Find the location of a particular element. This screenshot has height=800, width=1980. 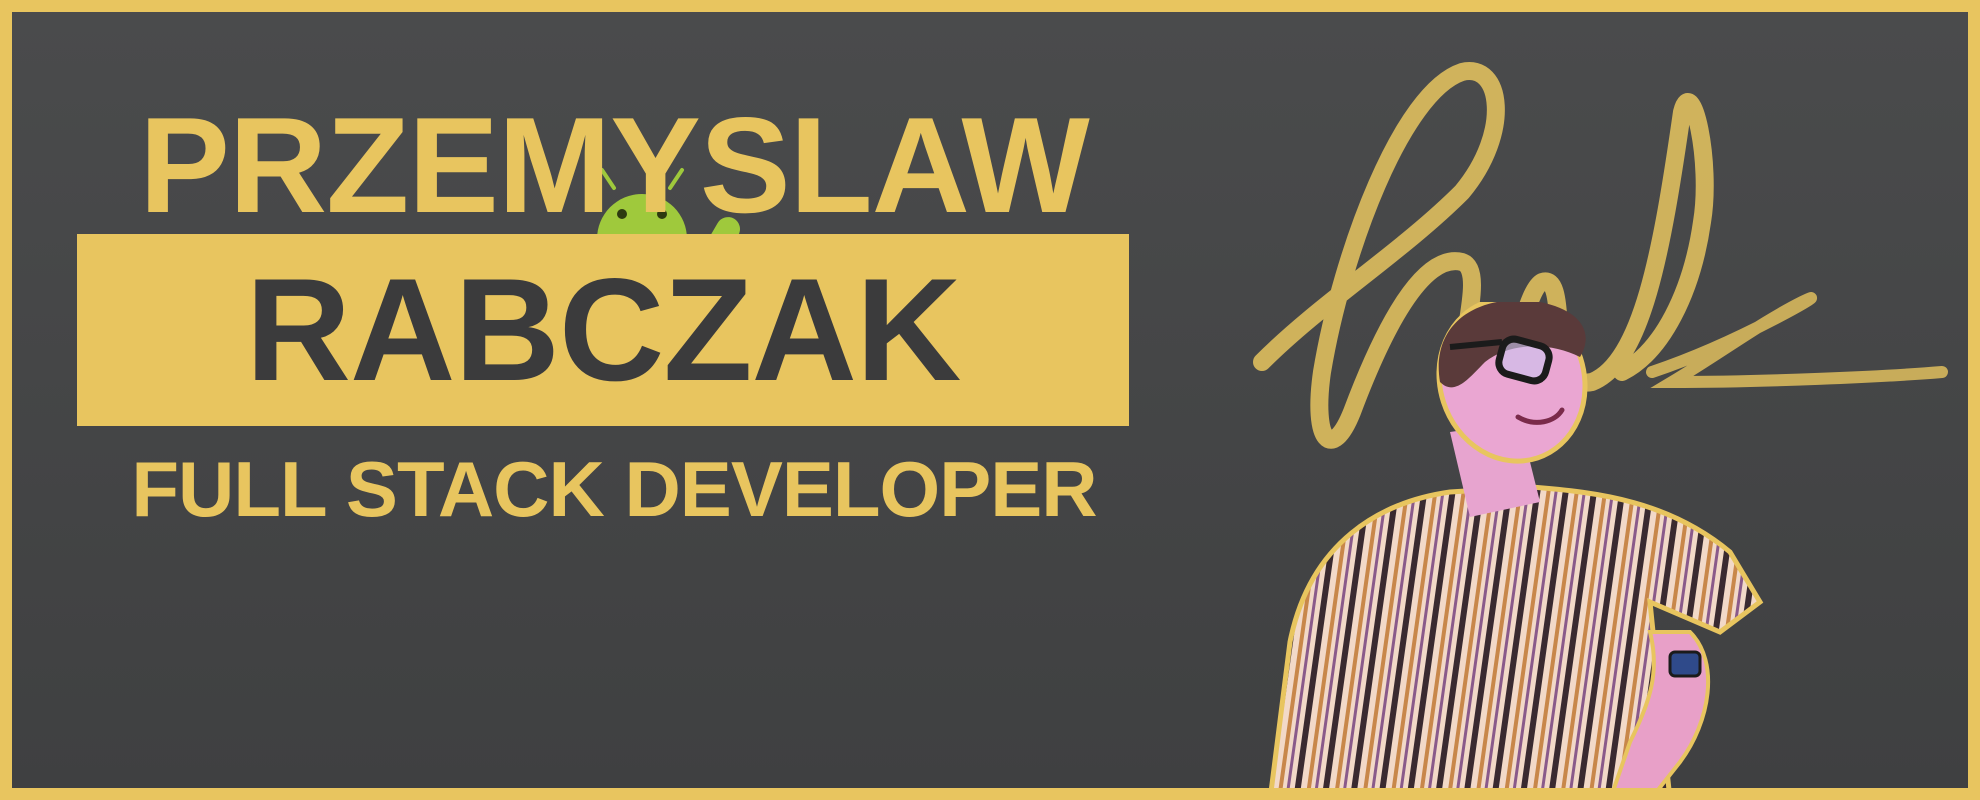

last-name-heading: RABCZAK is located at coordinates (603, 329).